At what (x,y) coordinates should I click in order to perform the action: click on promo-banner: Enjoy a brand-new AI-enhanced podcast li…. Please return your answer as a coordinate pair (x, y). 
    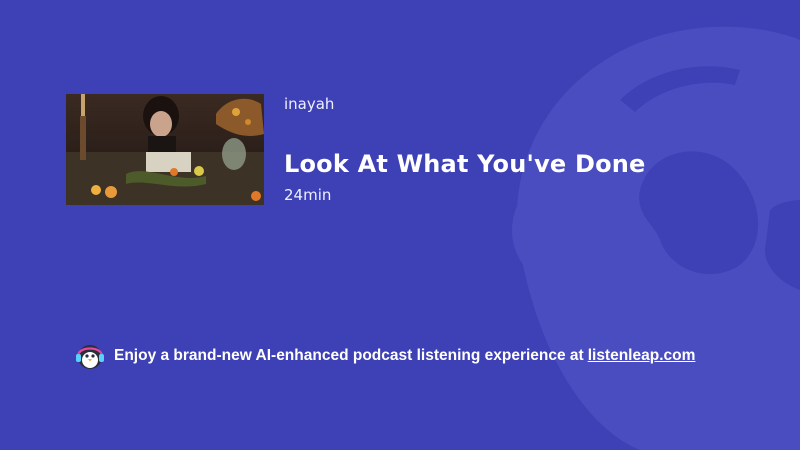
    Looking at the image, I should click on (384, 356).